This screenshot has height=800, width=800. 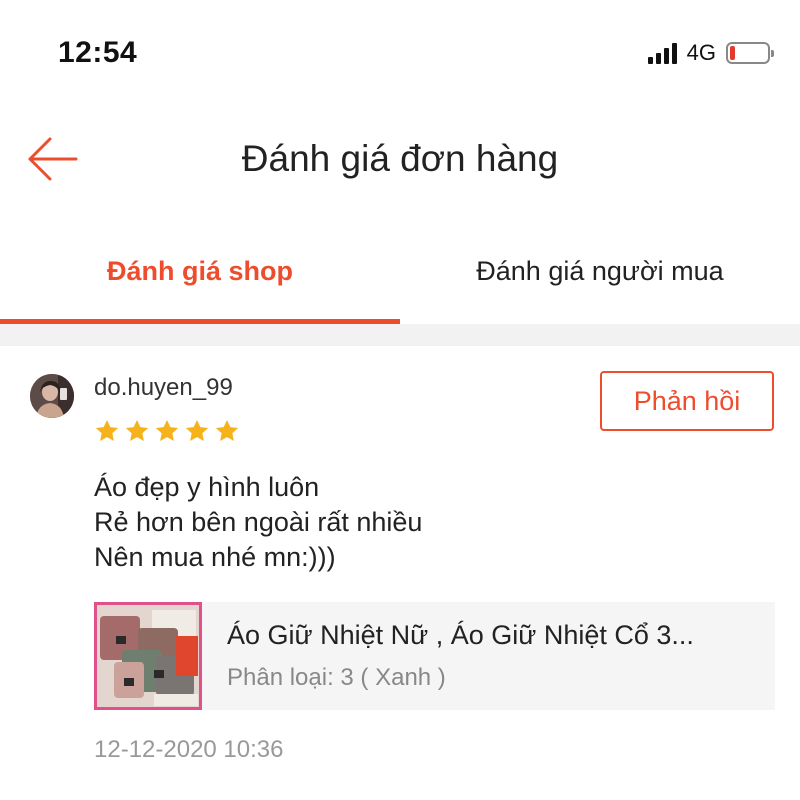 I want to click on reviewer-username: do.huyen_99, so click(x=163, y=387).